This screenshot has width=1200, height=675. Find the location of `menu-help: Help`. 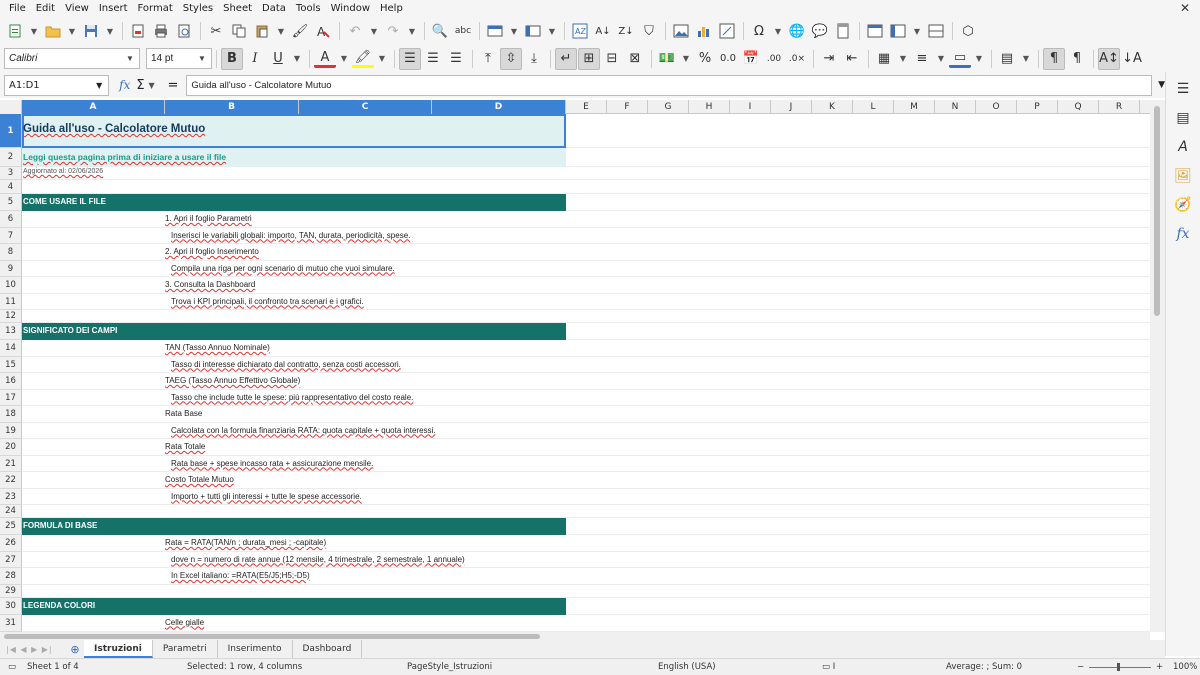

menu-help: Help is located at coordinates (391, 8).